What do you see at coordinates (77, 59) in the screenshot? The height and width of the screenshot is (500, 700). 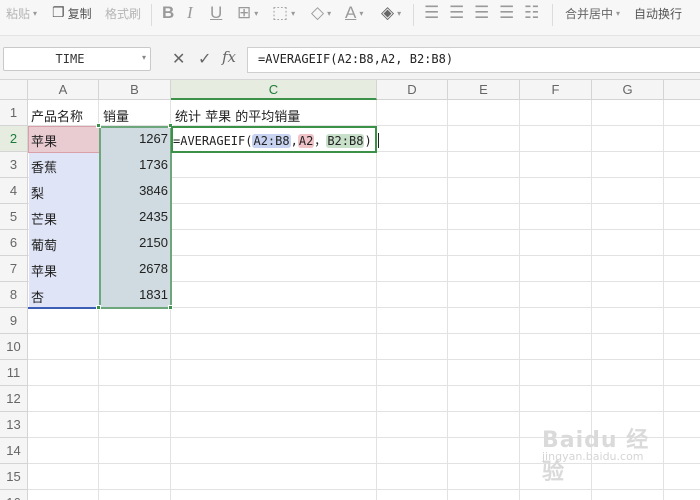 I see `name-box: TIME ▾` at bounding box center [77, 59].